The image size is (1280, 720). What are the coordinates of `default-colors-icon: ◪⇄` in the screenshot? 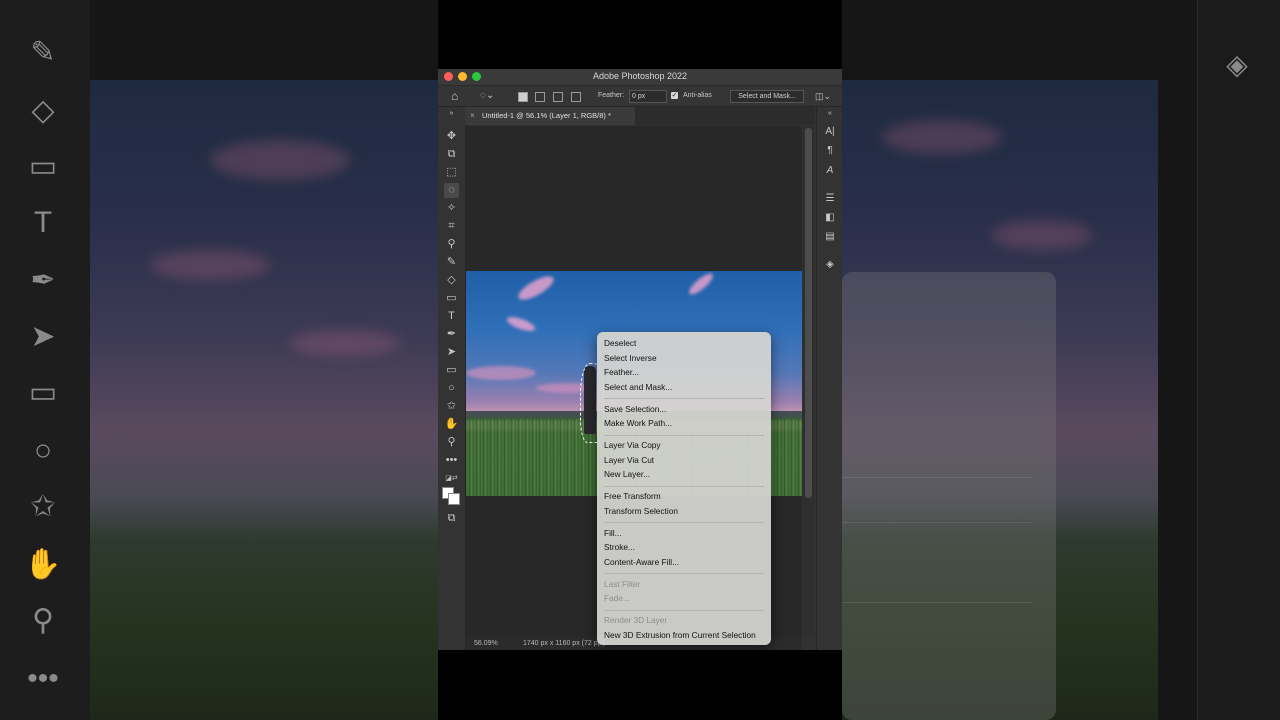 It's located at (451, 478).